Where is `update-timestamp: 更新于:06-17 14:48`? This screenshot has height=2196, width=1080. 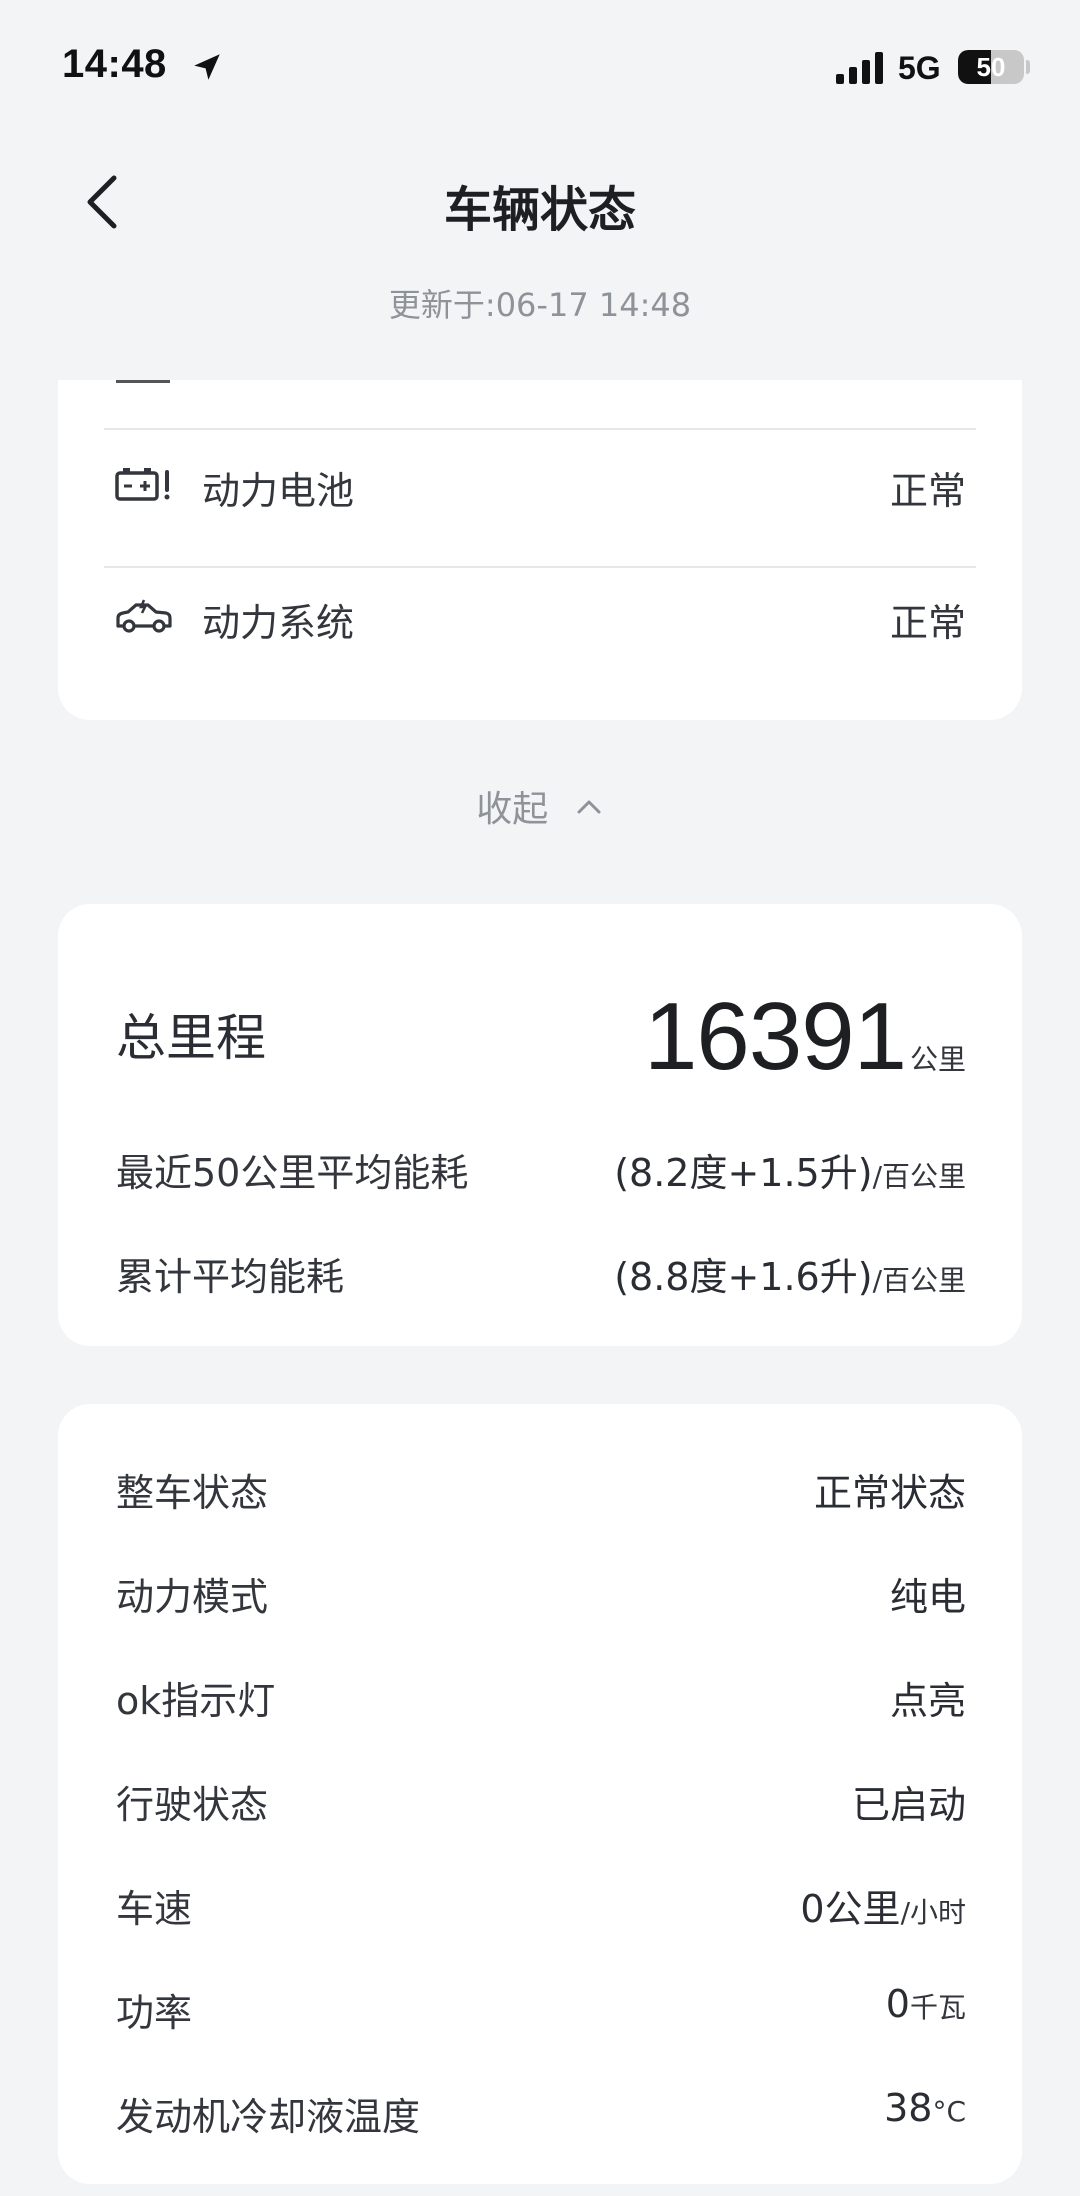 update-timestamp: 更新于:06-17 14:48 is located at coordinates (540, 305).